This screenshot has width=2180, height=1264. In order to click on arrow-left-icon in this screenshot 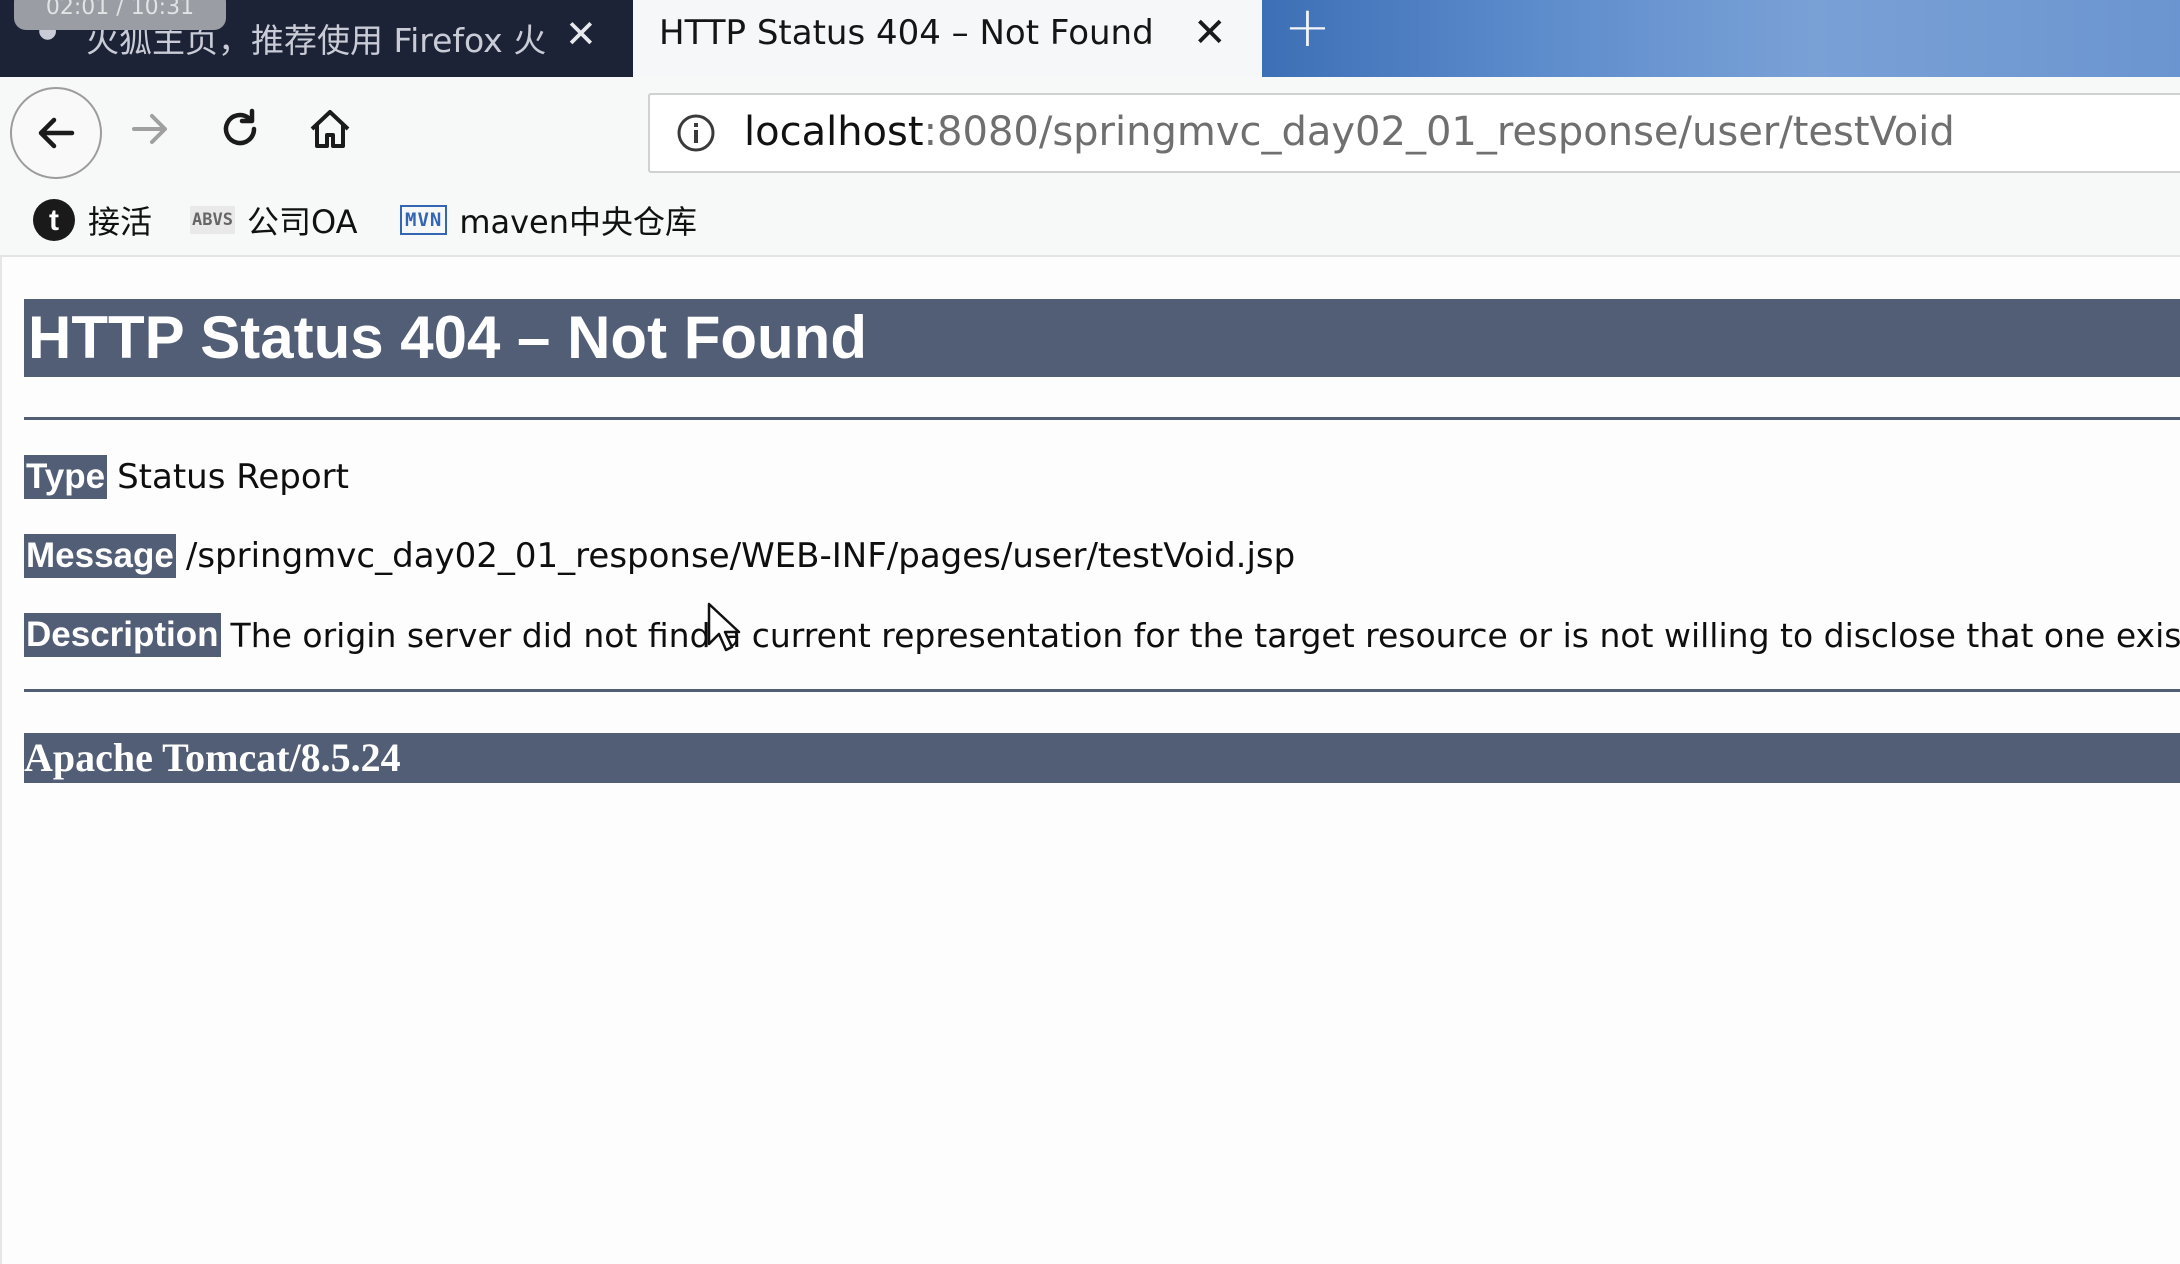, I will do `click(56, 133)`.